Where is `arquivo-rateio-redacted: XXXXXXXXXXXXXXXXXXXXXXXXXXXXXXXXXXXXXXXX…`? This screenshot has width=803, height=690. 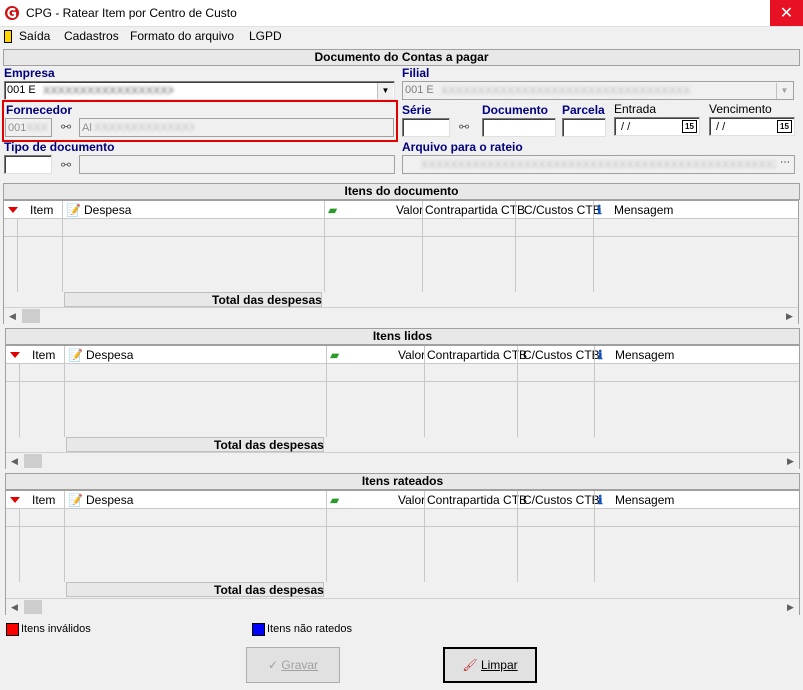
arquivo-rateio-redacted: XXXXXXXXXXXXXXXXXXXXXXXXXXXXXXXXXXXXXXXX… is located at coordinates (598, 165).